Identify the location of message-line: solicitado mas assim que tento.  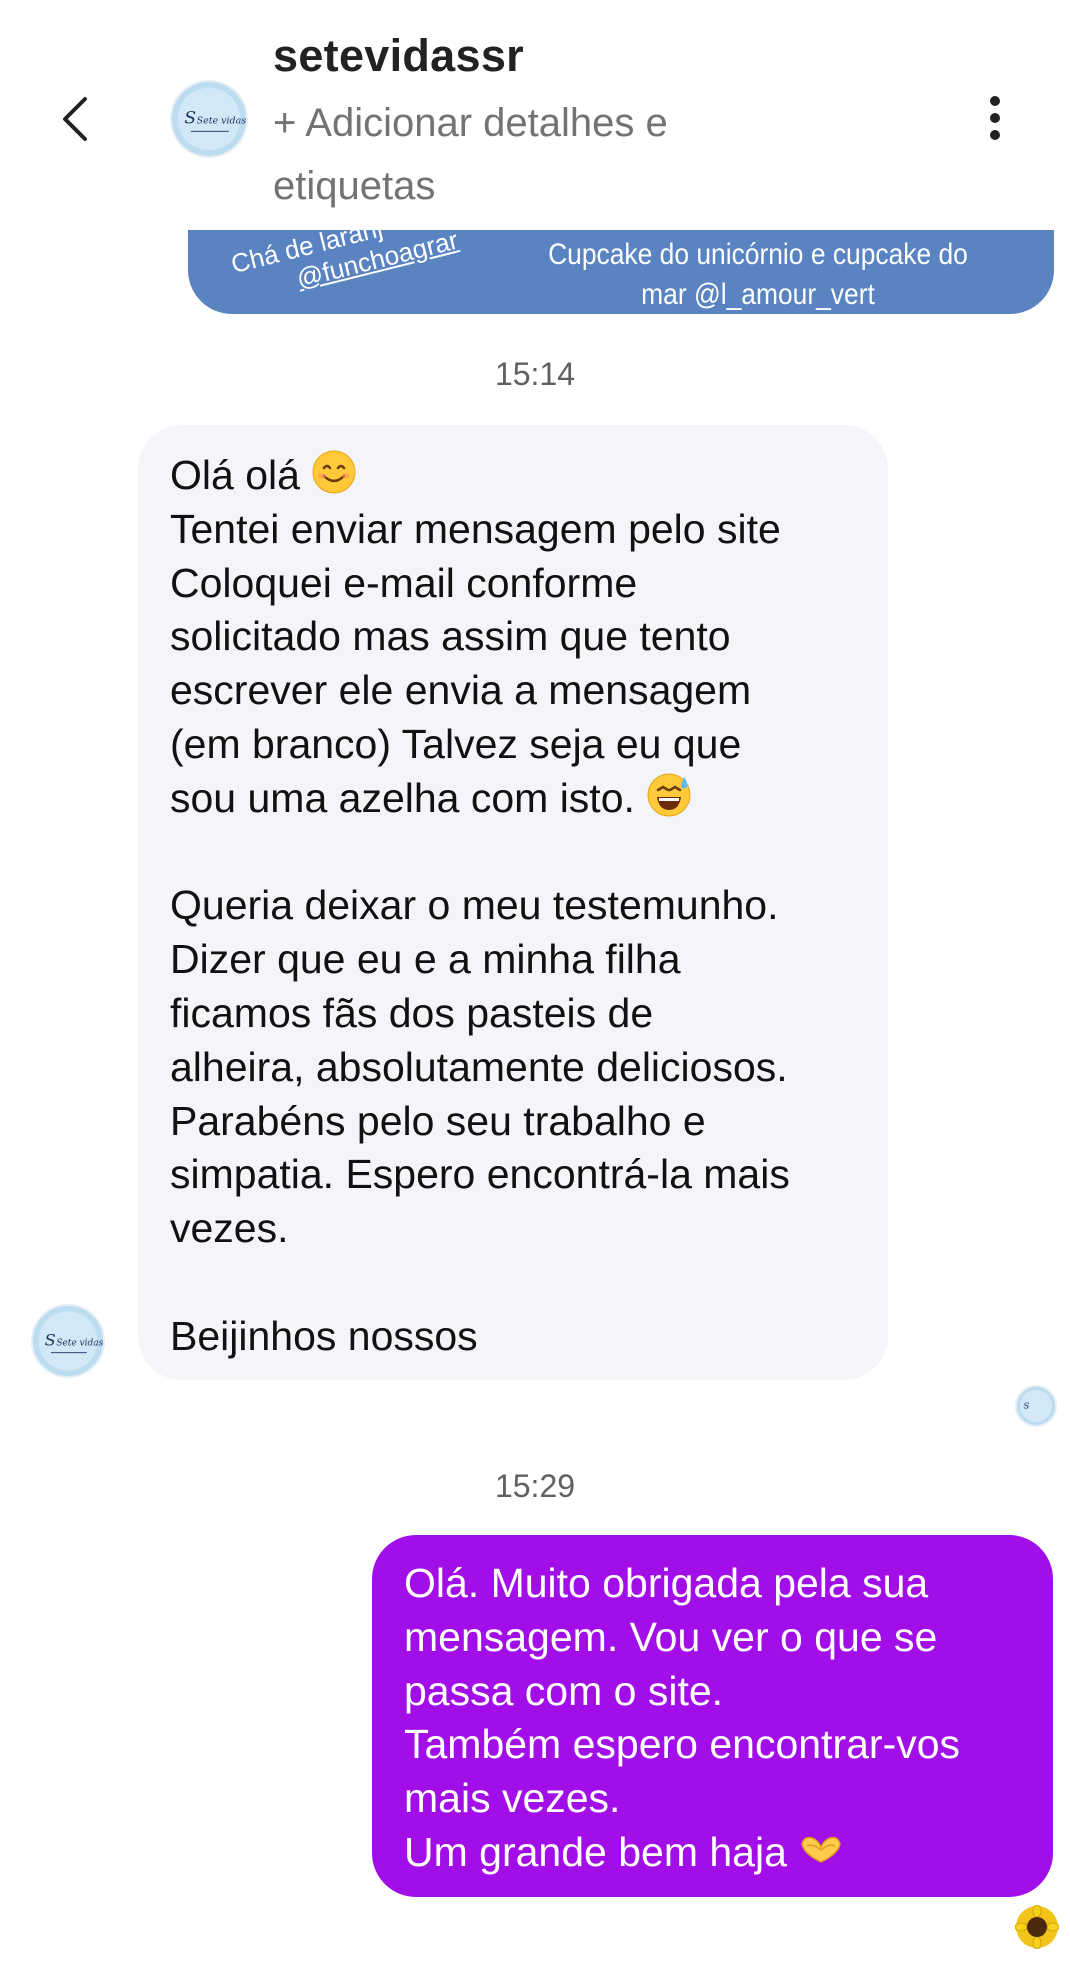
(450, 636).